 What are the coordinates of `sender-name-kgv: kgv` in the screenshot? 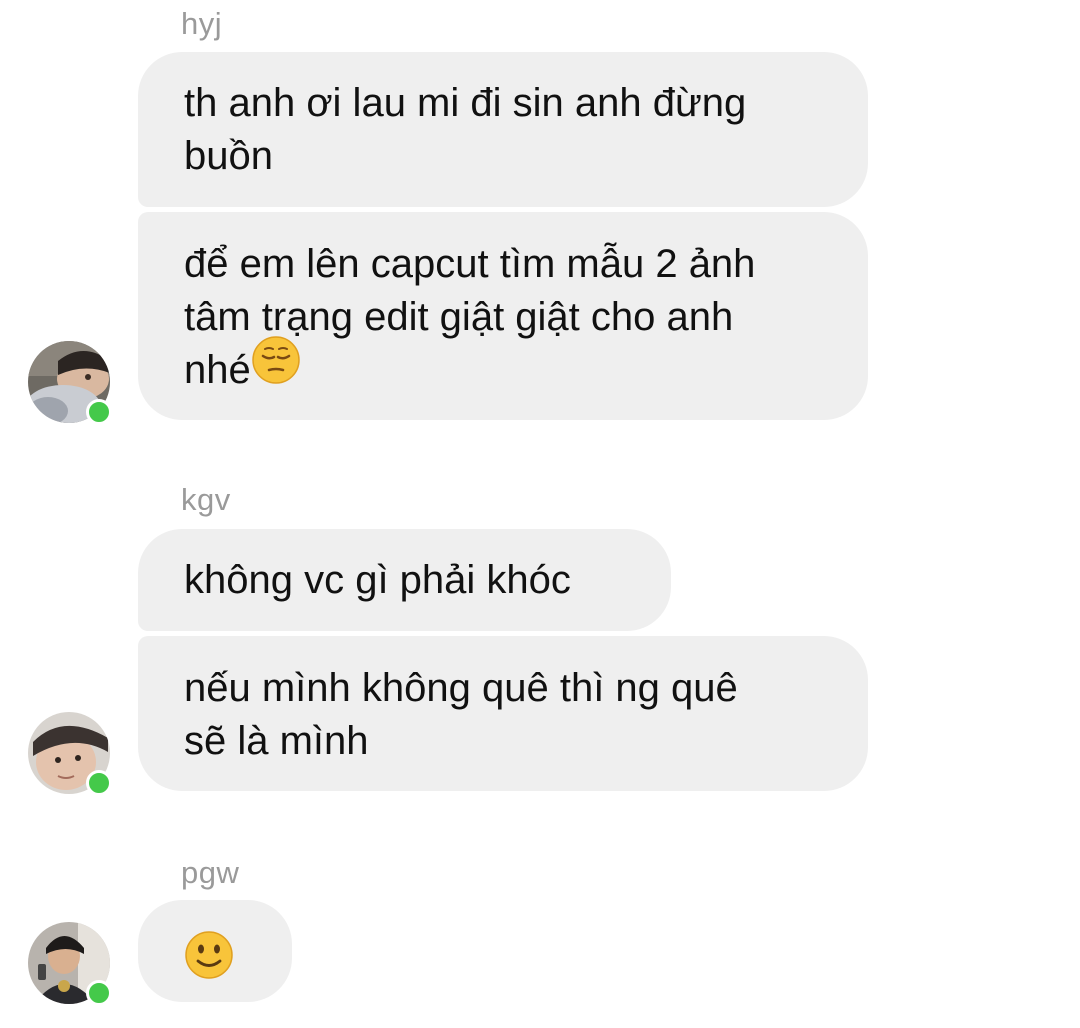 It's located at (206, 499).